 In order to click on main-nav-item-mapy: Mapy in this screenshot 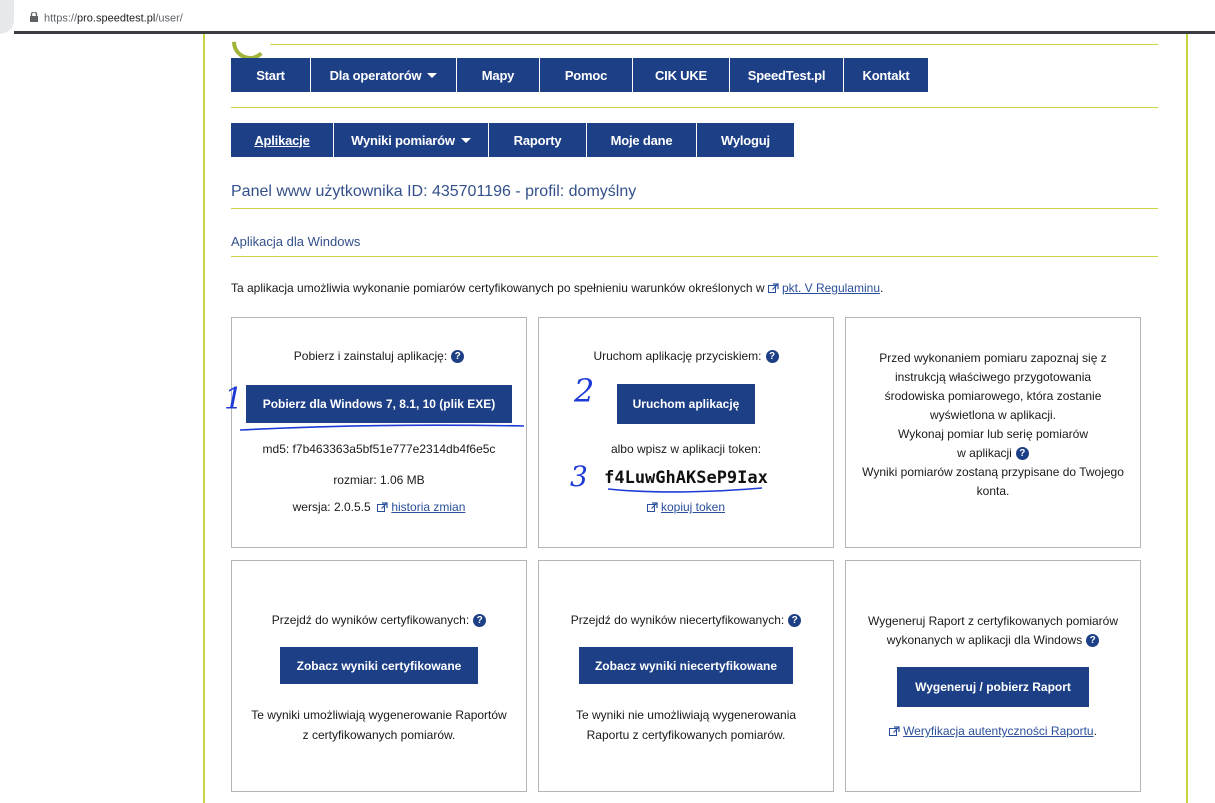, I will do `click(498, 75)`.